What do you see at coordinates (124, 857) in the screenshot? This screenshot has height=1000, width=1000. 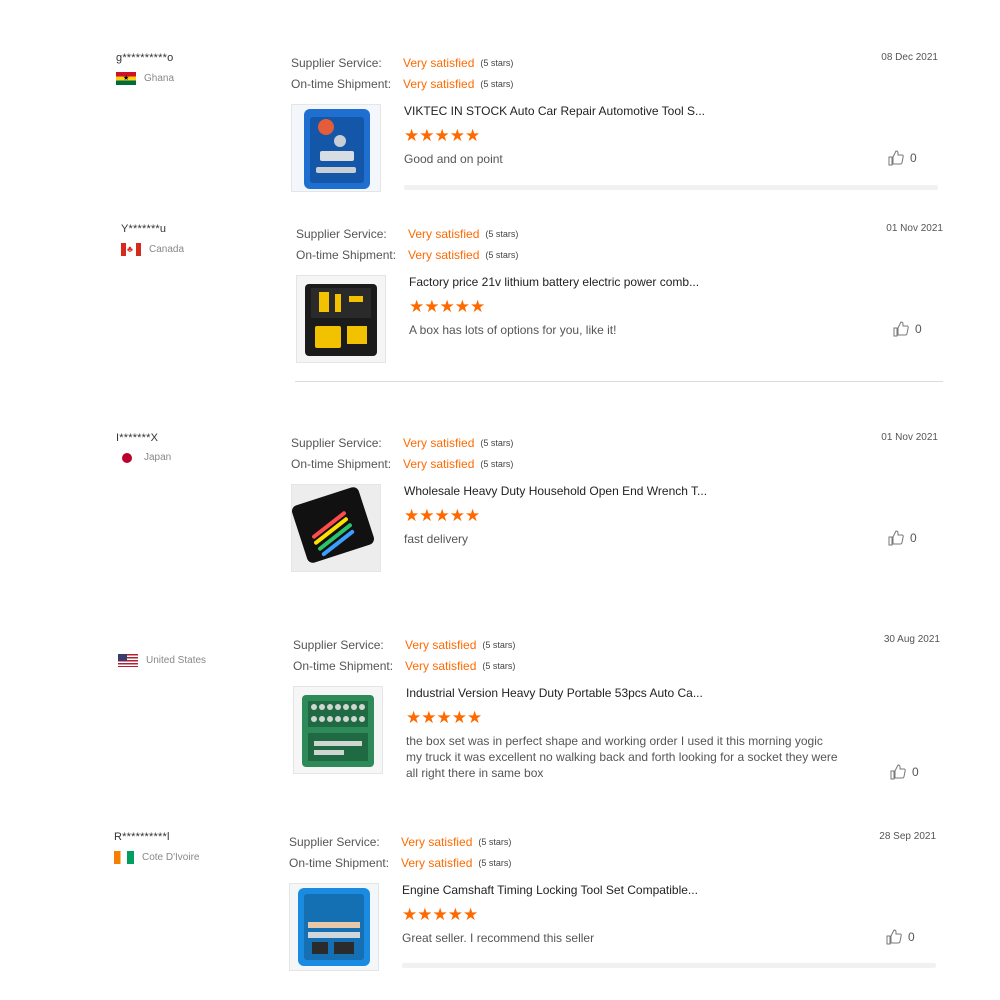 I see `cote-divoire-flag-icon` at bounding box center [124, 857].